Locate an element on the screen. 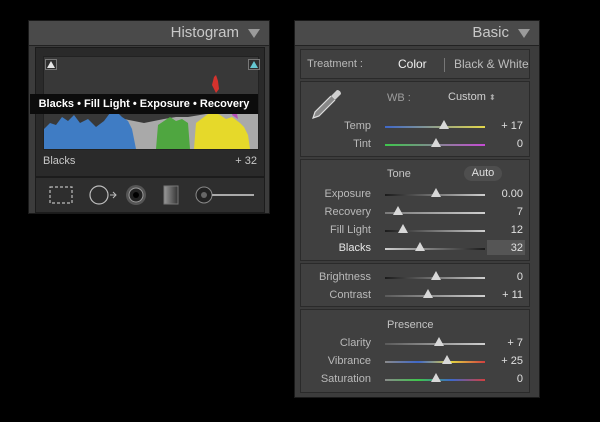 This screenshot has width=600, height=422. saturation-label: Saturation is located at coordinates (345, 379).